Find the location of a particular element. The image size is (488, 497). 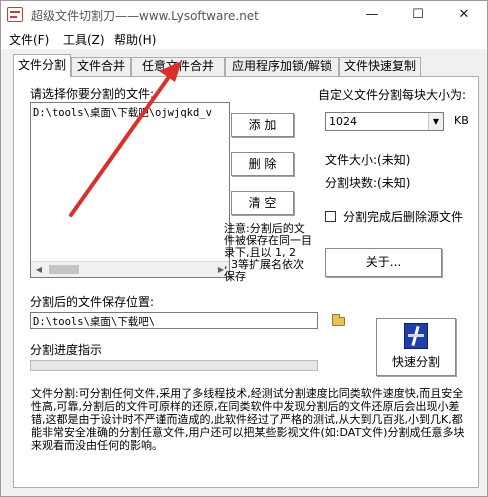

progress-label: 分割进度指示 is located at coordinates (66, 350).